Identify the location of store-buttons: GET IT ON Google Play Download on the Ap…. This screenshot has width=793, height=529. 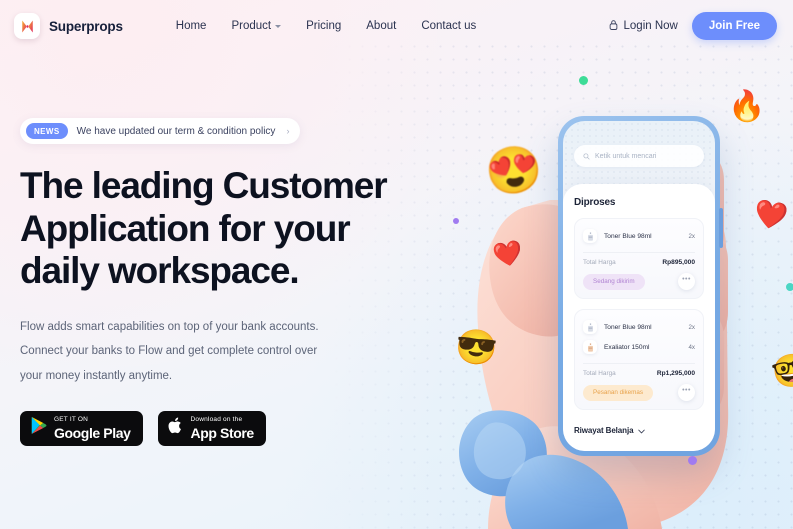
(230, 428).